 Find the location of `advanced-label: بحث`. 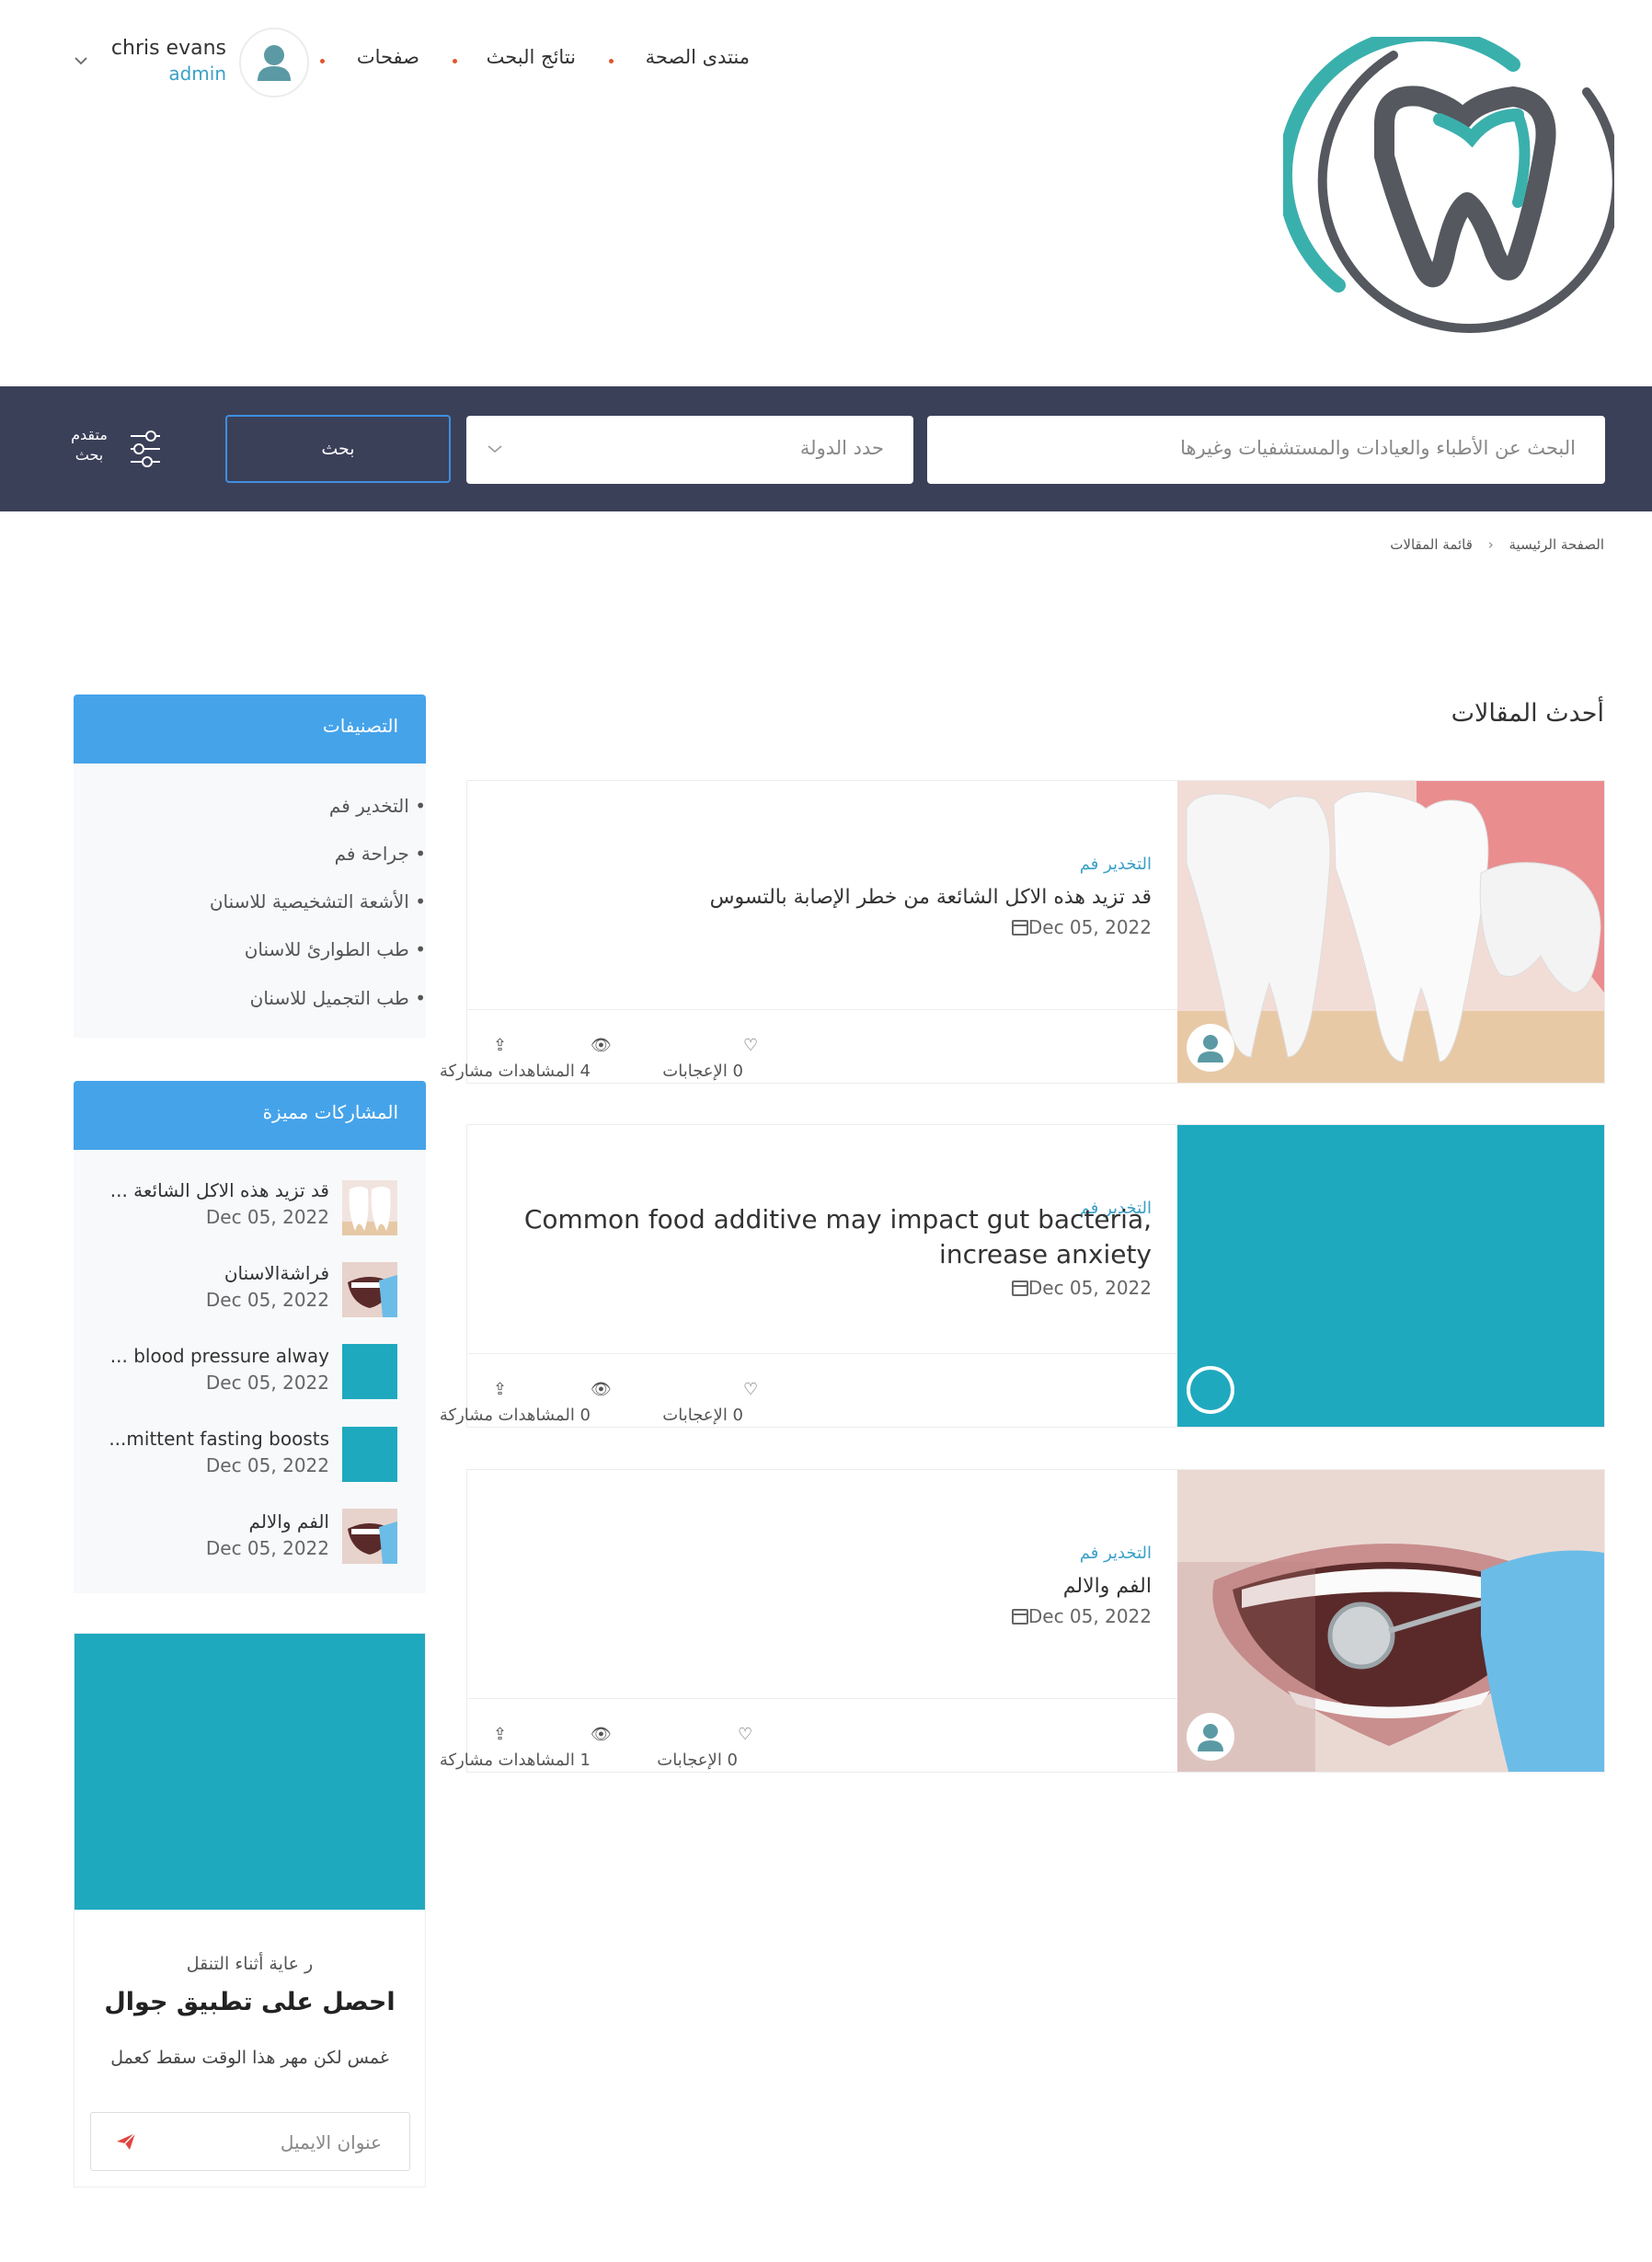

advanced-label: بحث is located at coordinates (89, 455).